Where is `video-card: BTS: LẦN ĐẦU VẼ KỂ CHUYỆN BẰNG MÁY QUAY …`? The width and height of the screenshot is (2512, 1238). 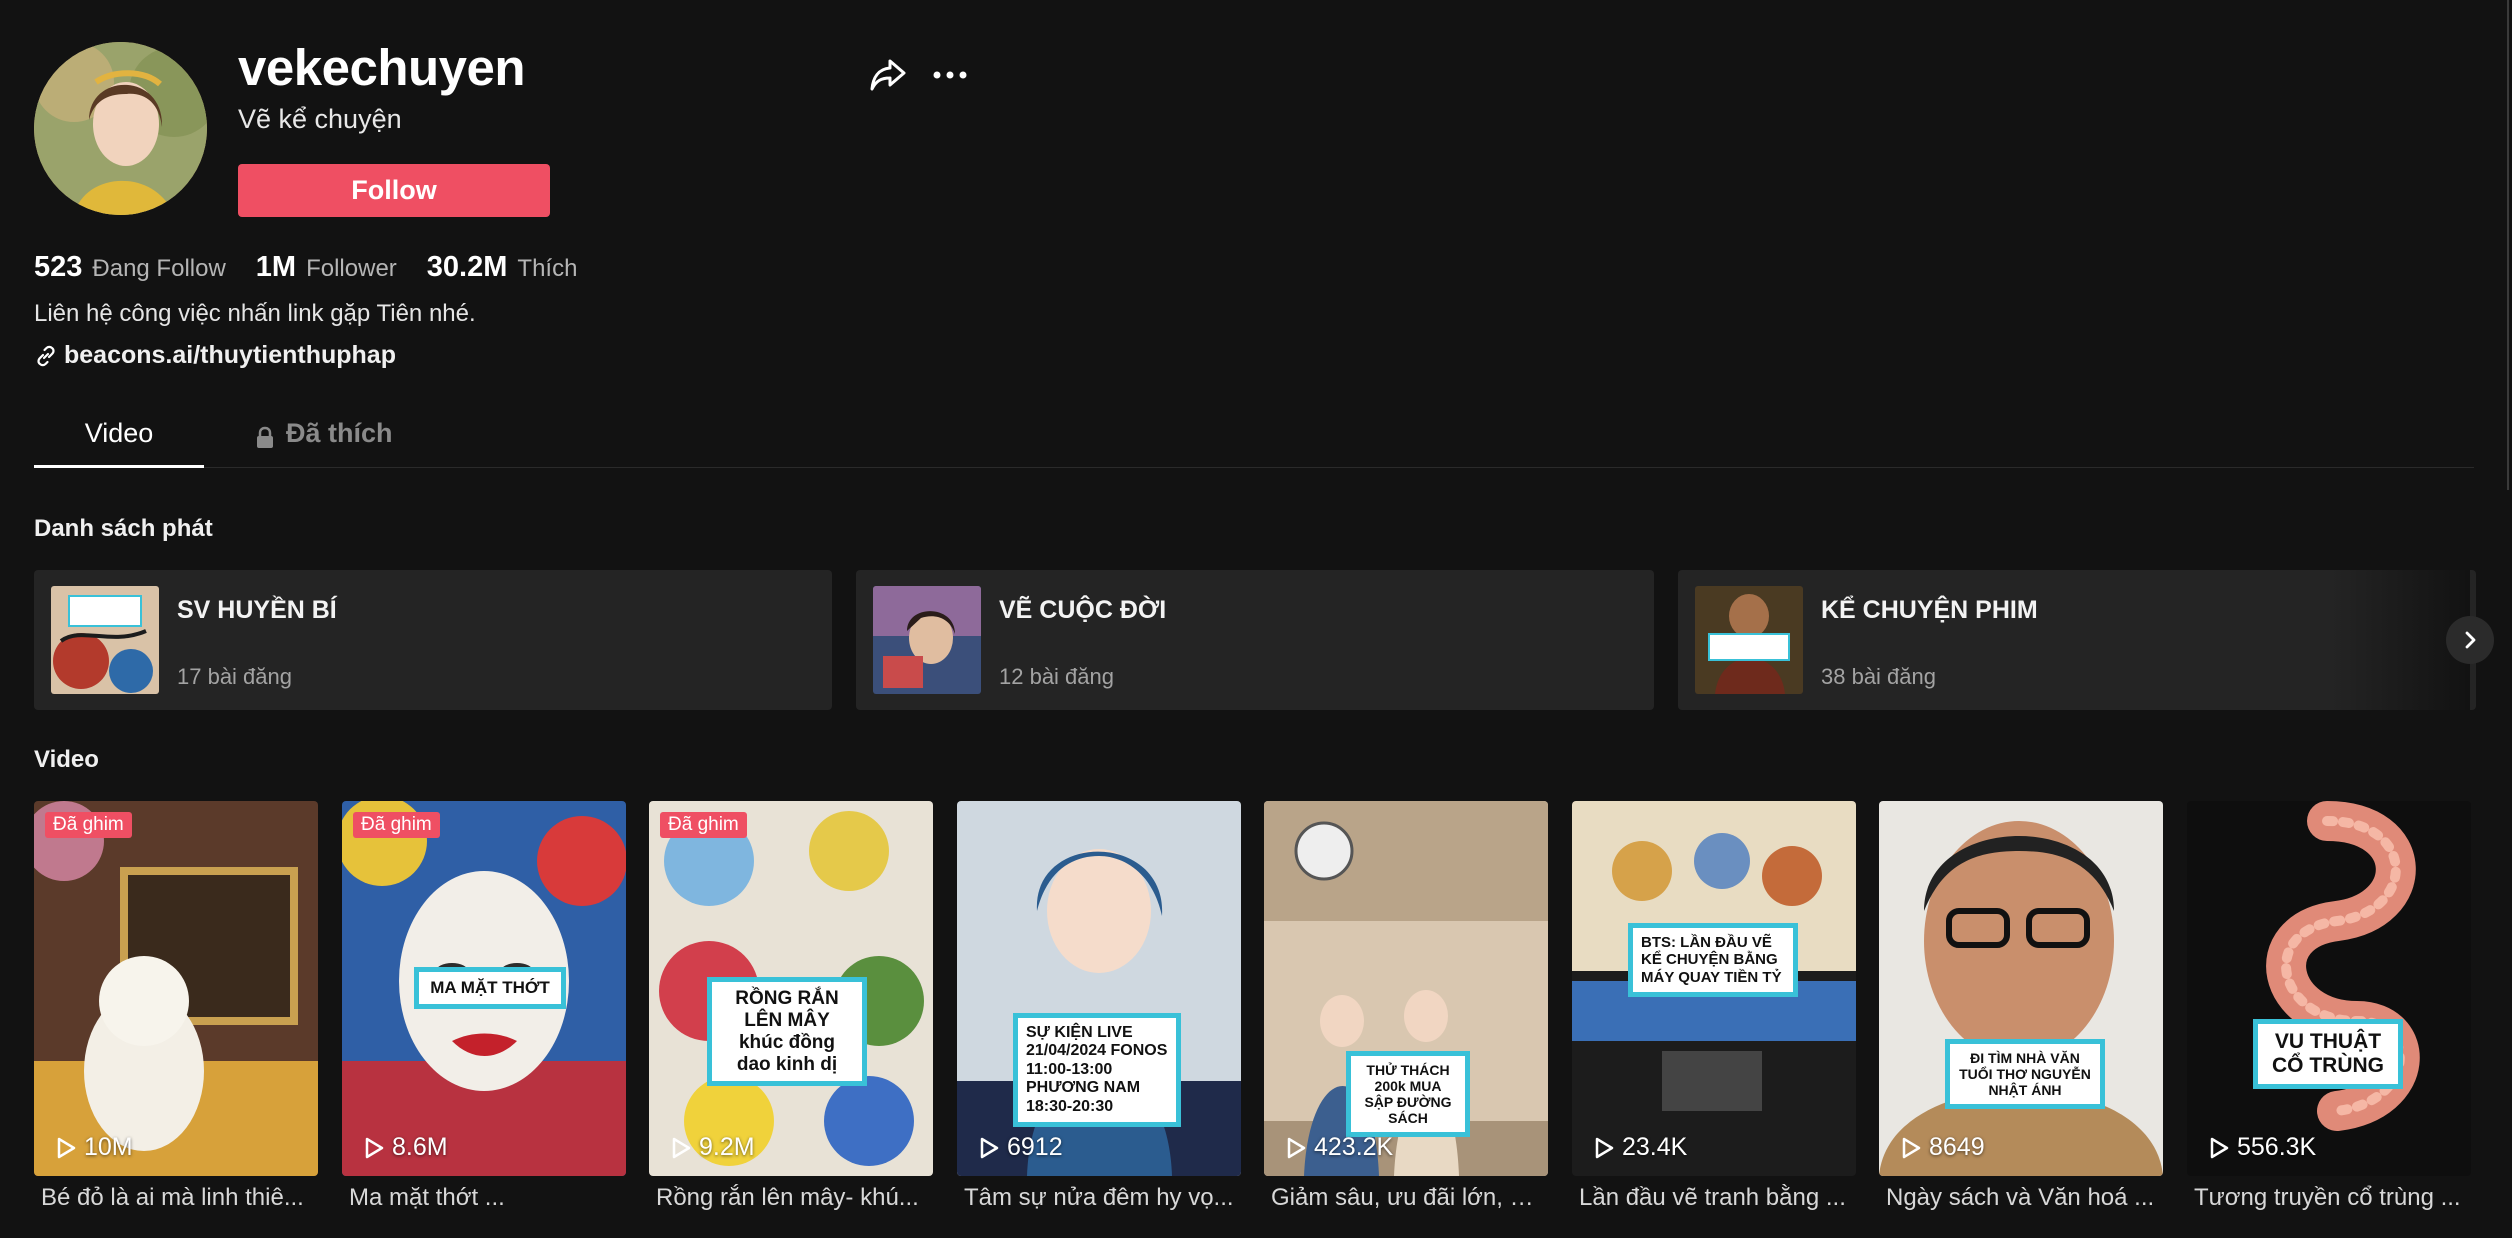
video-card: BTS: LẦN ĐẦU VẼ KỂ CHUYỆN BẰNG MÁY QUAY … is located at coordinates (1714, 1006).